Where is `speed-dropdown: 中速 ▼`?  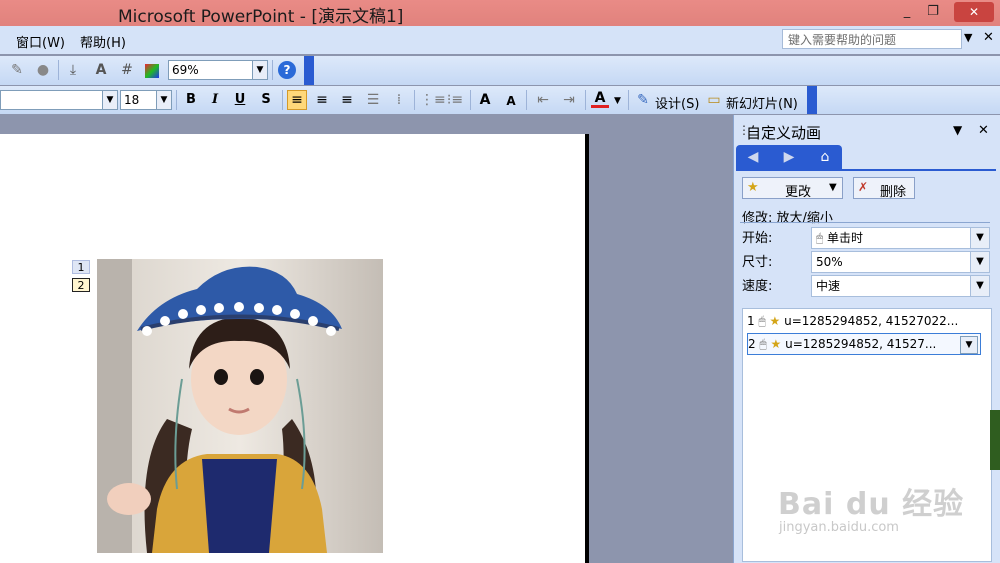
speed-dropdown: 中速 ▼ is located at coordinates (900, 286).